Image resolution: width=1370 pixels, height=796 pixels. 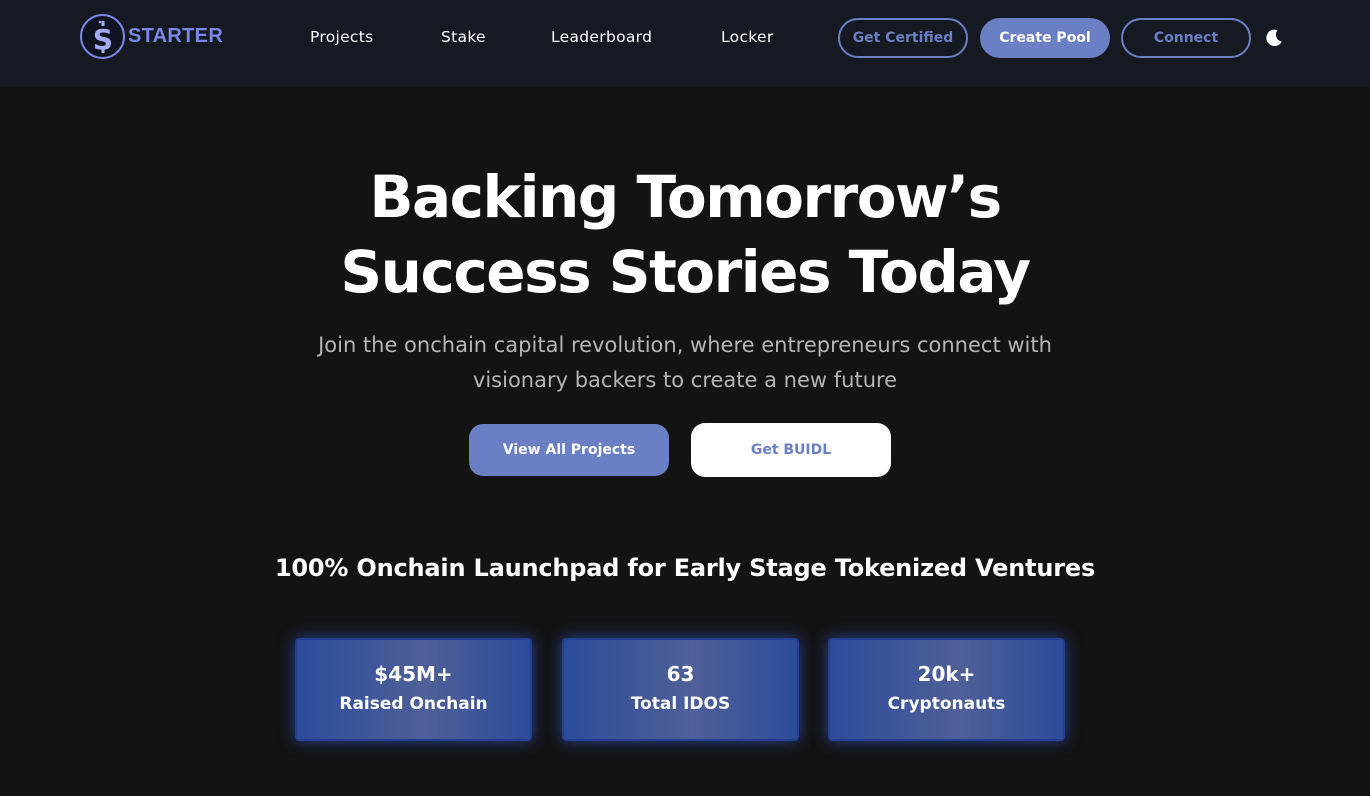 I want to click on hero-title-line-1: Backing Tomorrow’s, so click(x=685, y=197).